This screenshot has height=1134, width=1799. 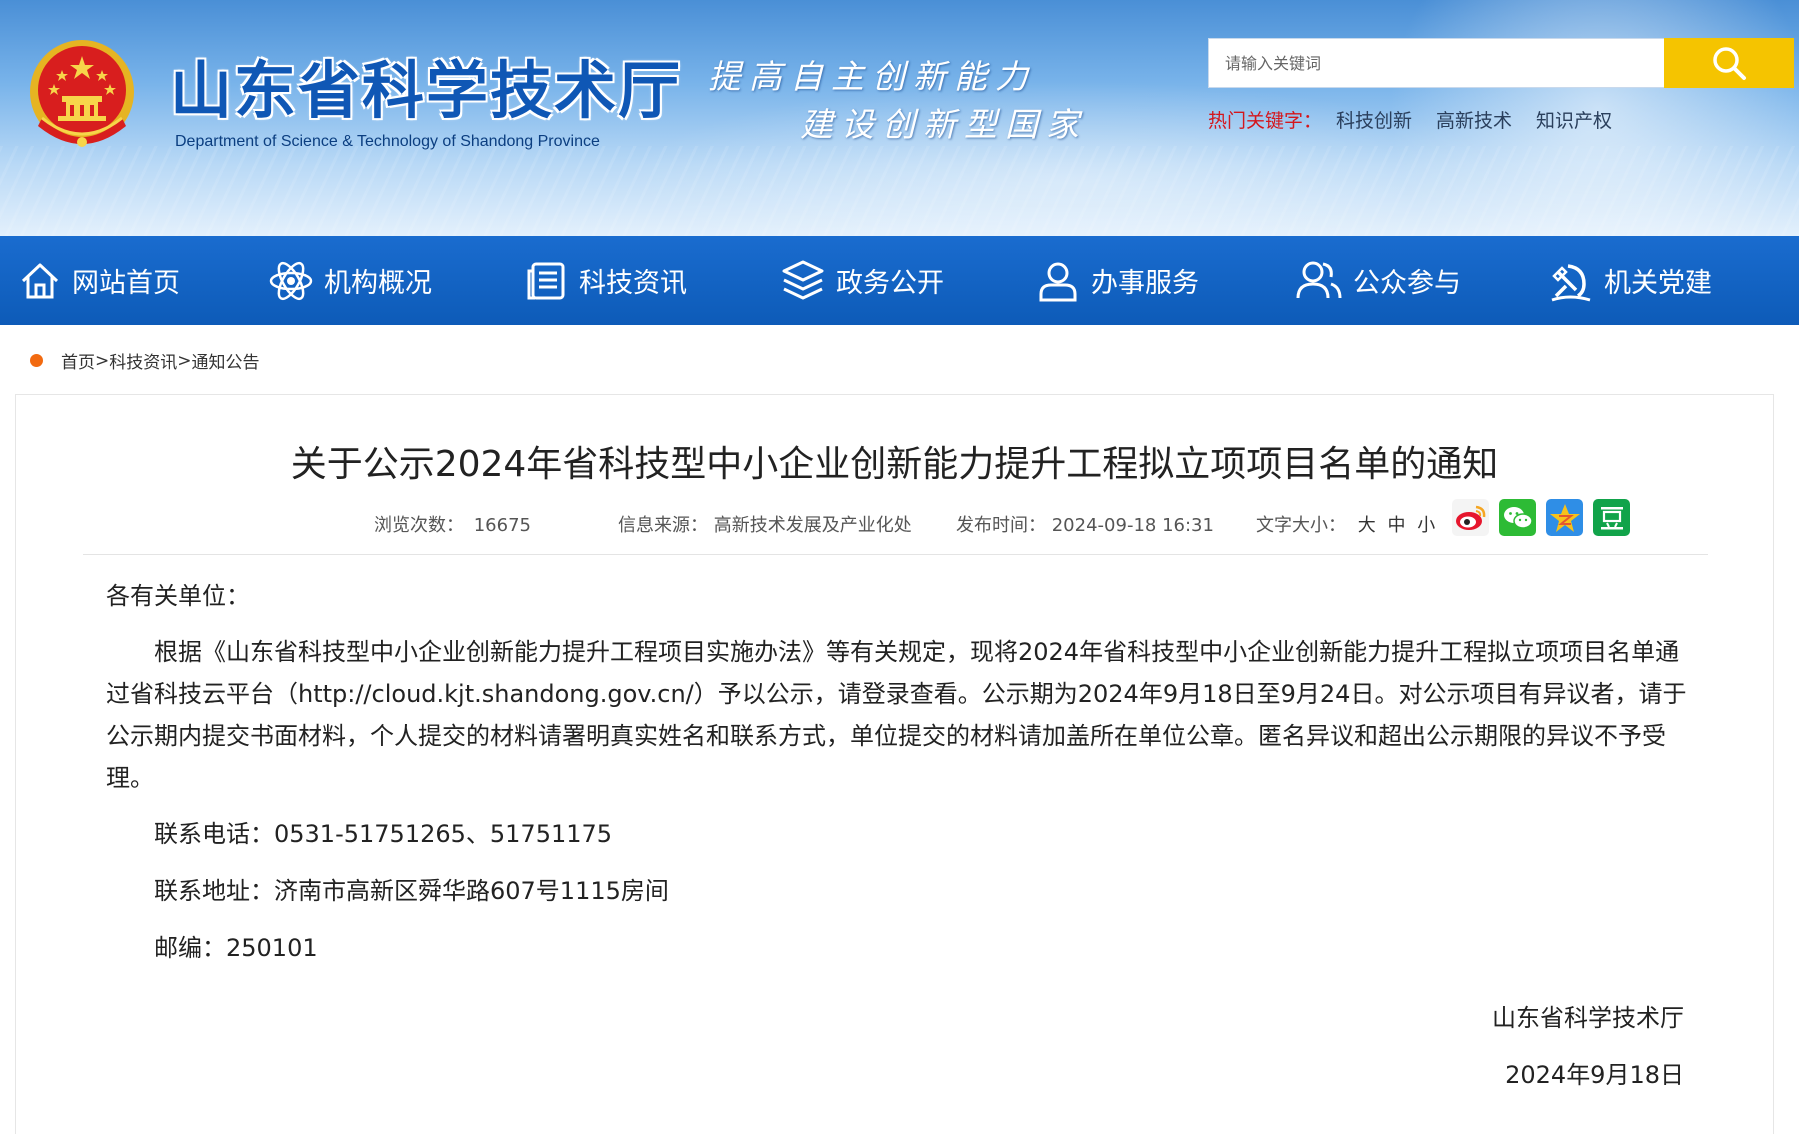 What do you see at coordinates (40, 280) in the screenshot?
I see `home-icon` at bounding box center [40, 280].